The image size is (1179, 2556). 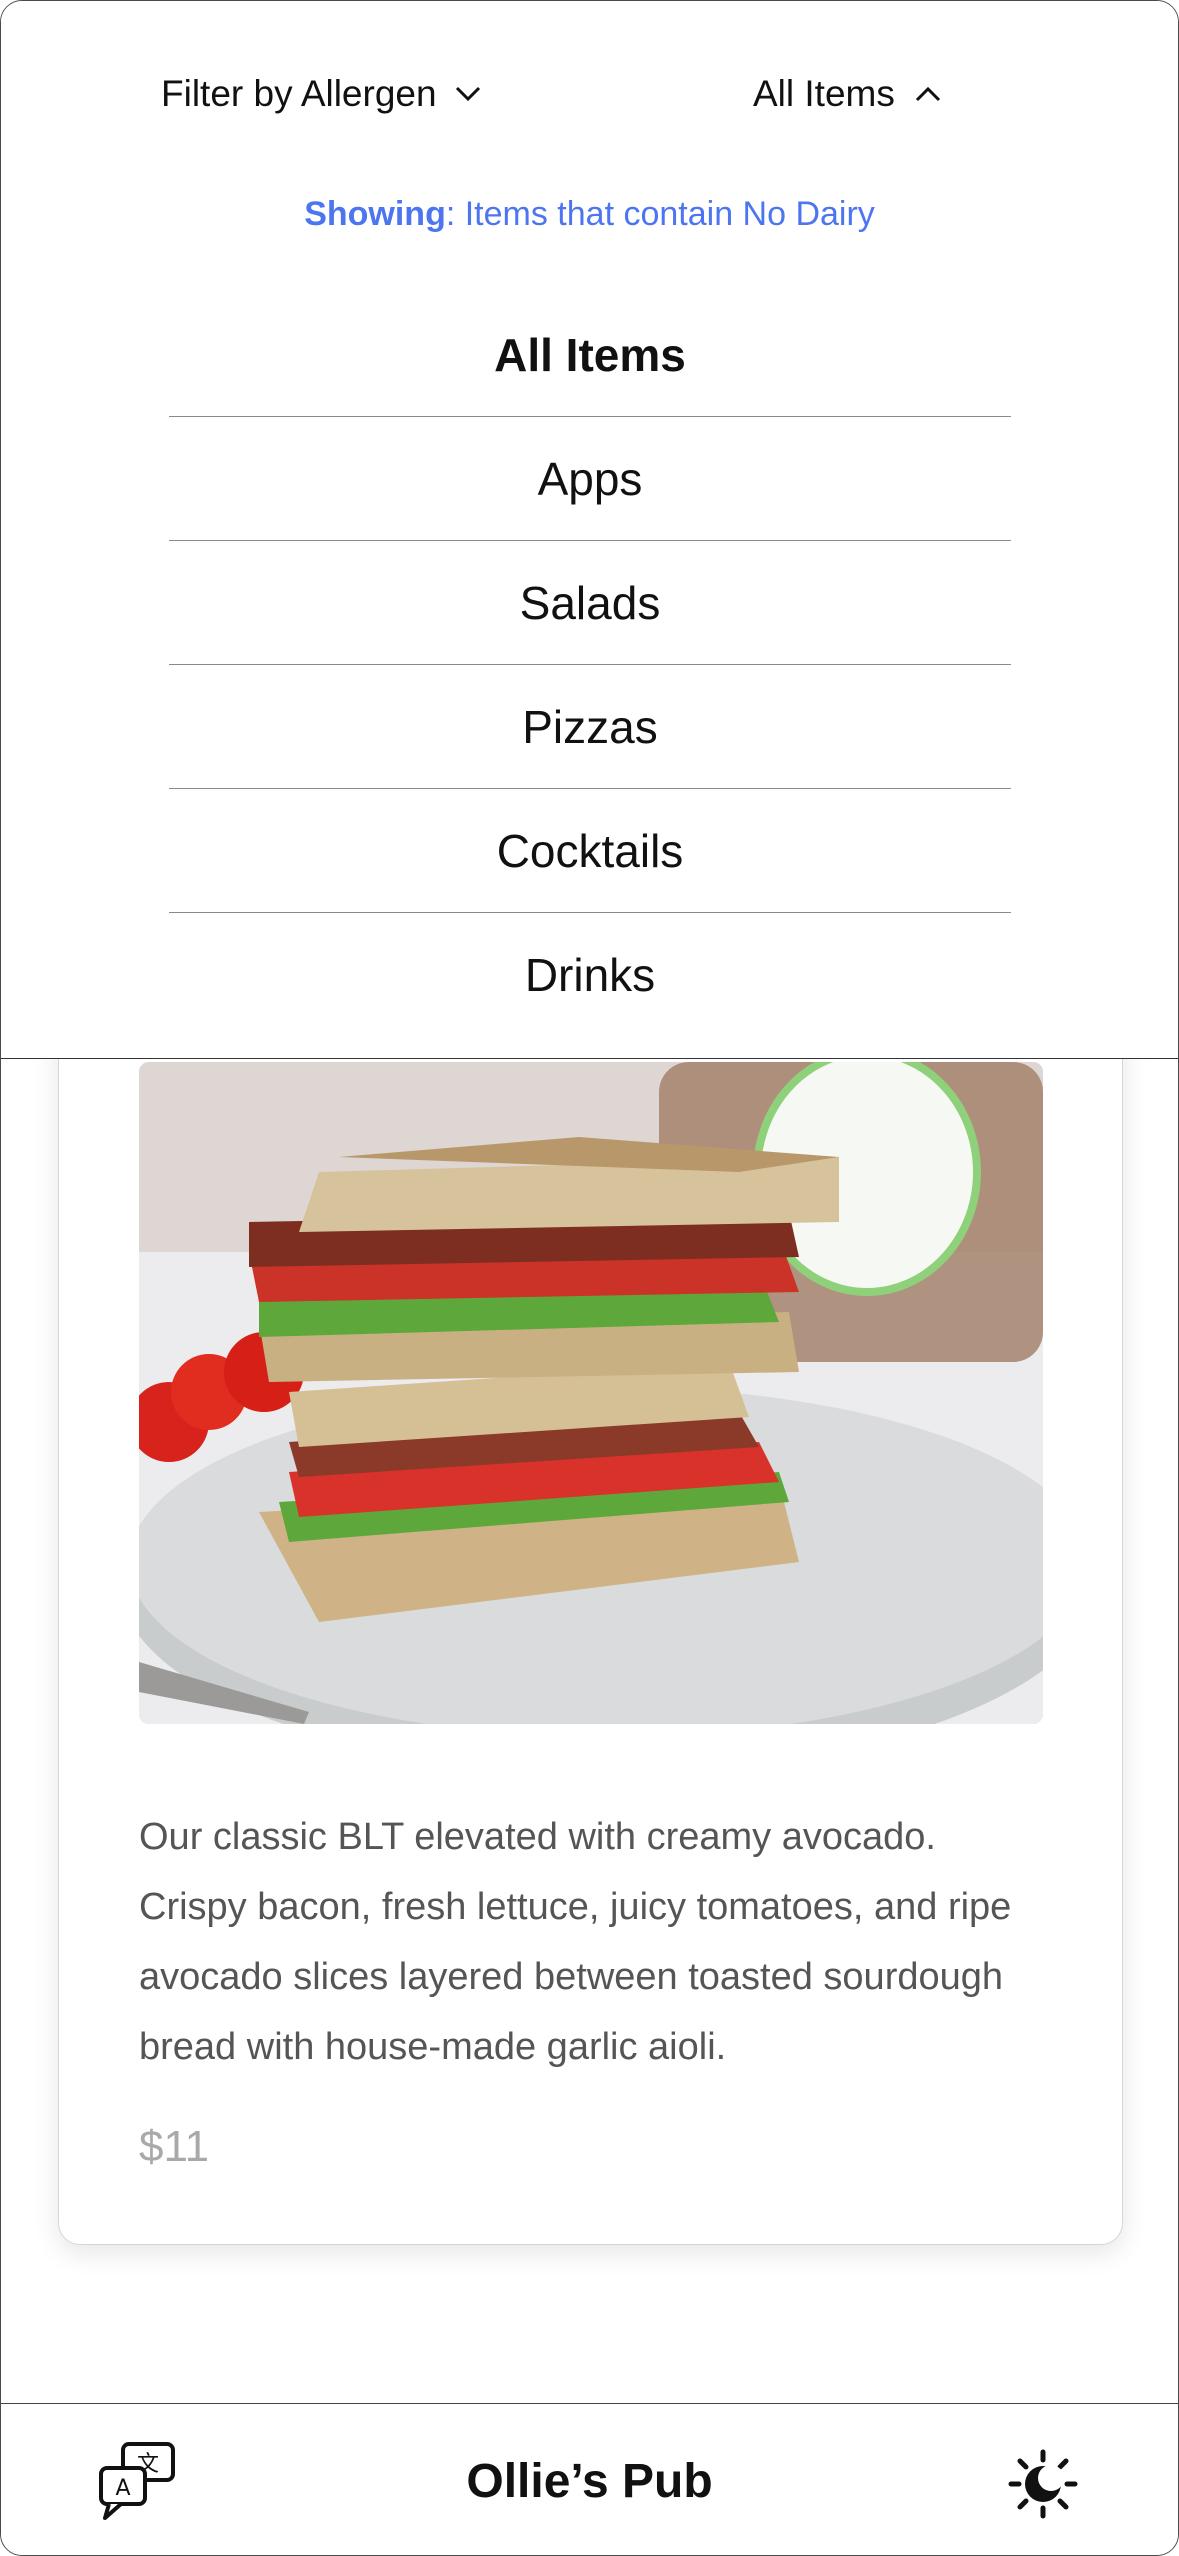 What do you see at coordinates (928, 94) in the screenshot?
I see `chevron-up-icon` at bounding box center [928, 94].